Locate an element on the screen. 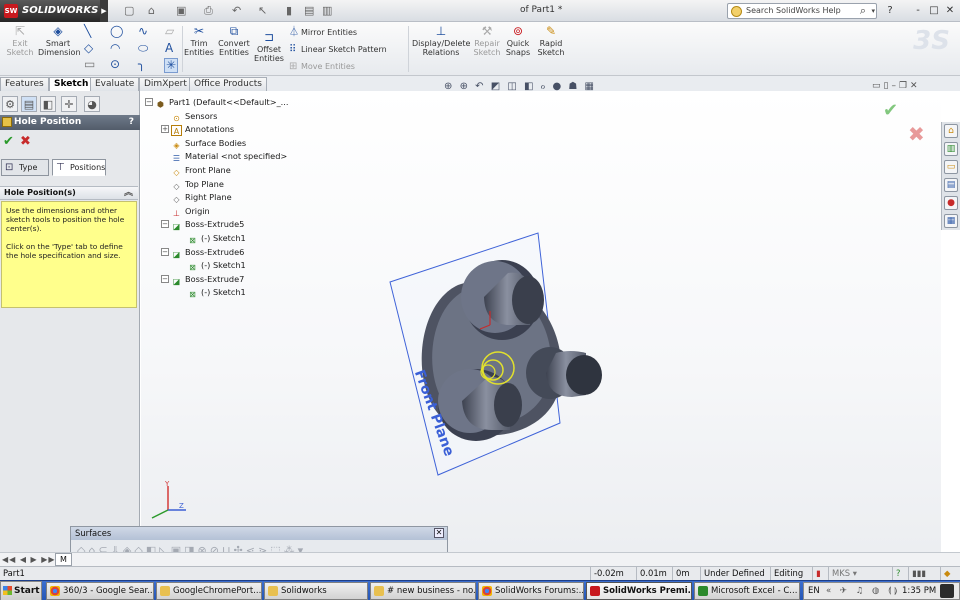 The image size is (960, 600). appearances-icon: ● is located at coordinates (951, 203).